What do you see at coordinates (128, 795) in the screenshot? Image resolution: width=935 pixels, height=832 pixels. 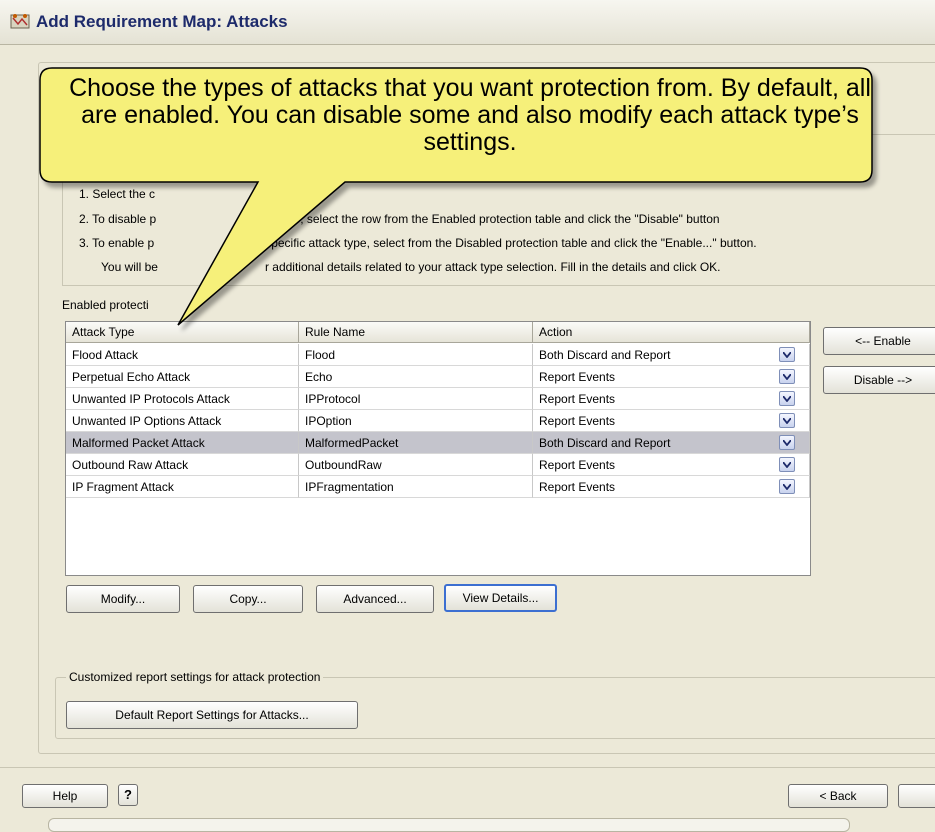 I see `help-question-icon: ?` at bounding box center [128, 795].